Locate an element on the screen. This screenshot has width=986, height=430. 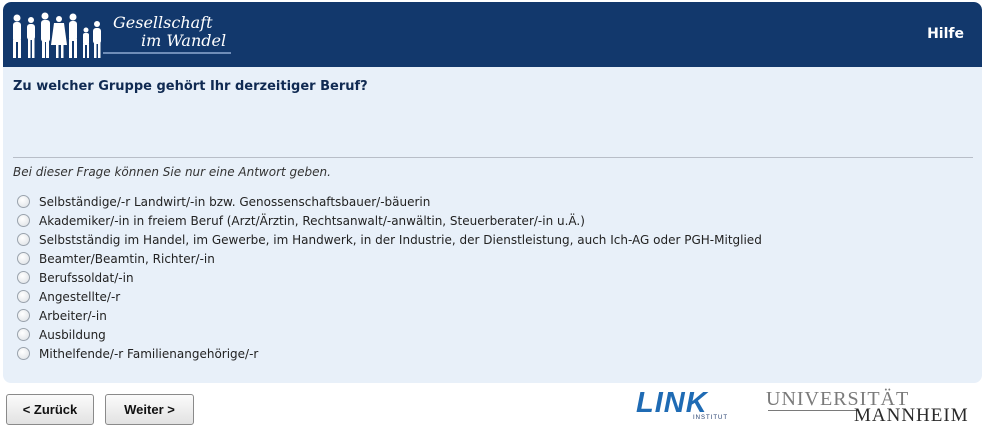
next-button: Weiter > is located at coordinates (149, 409).